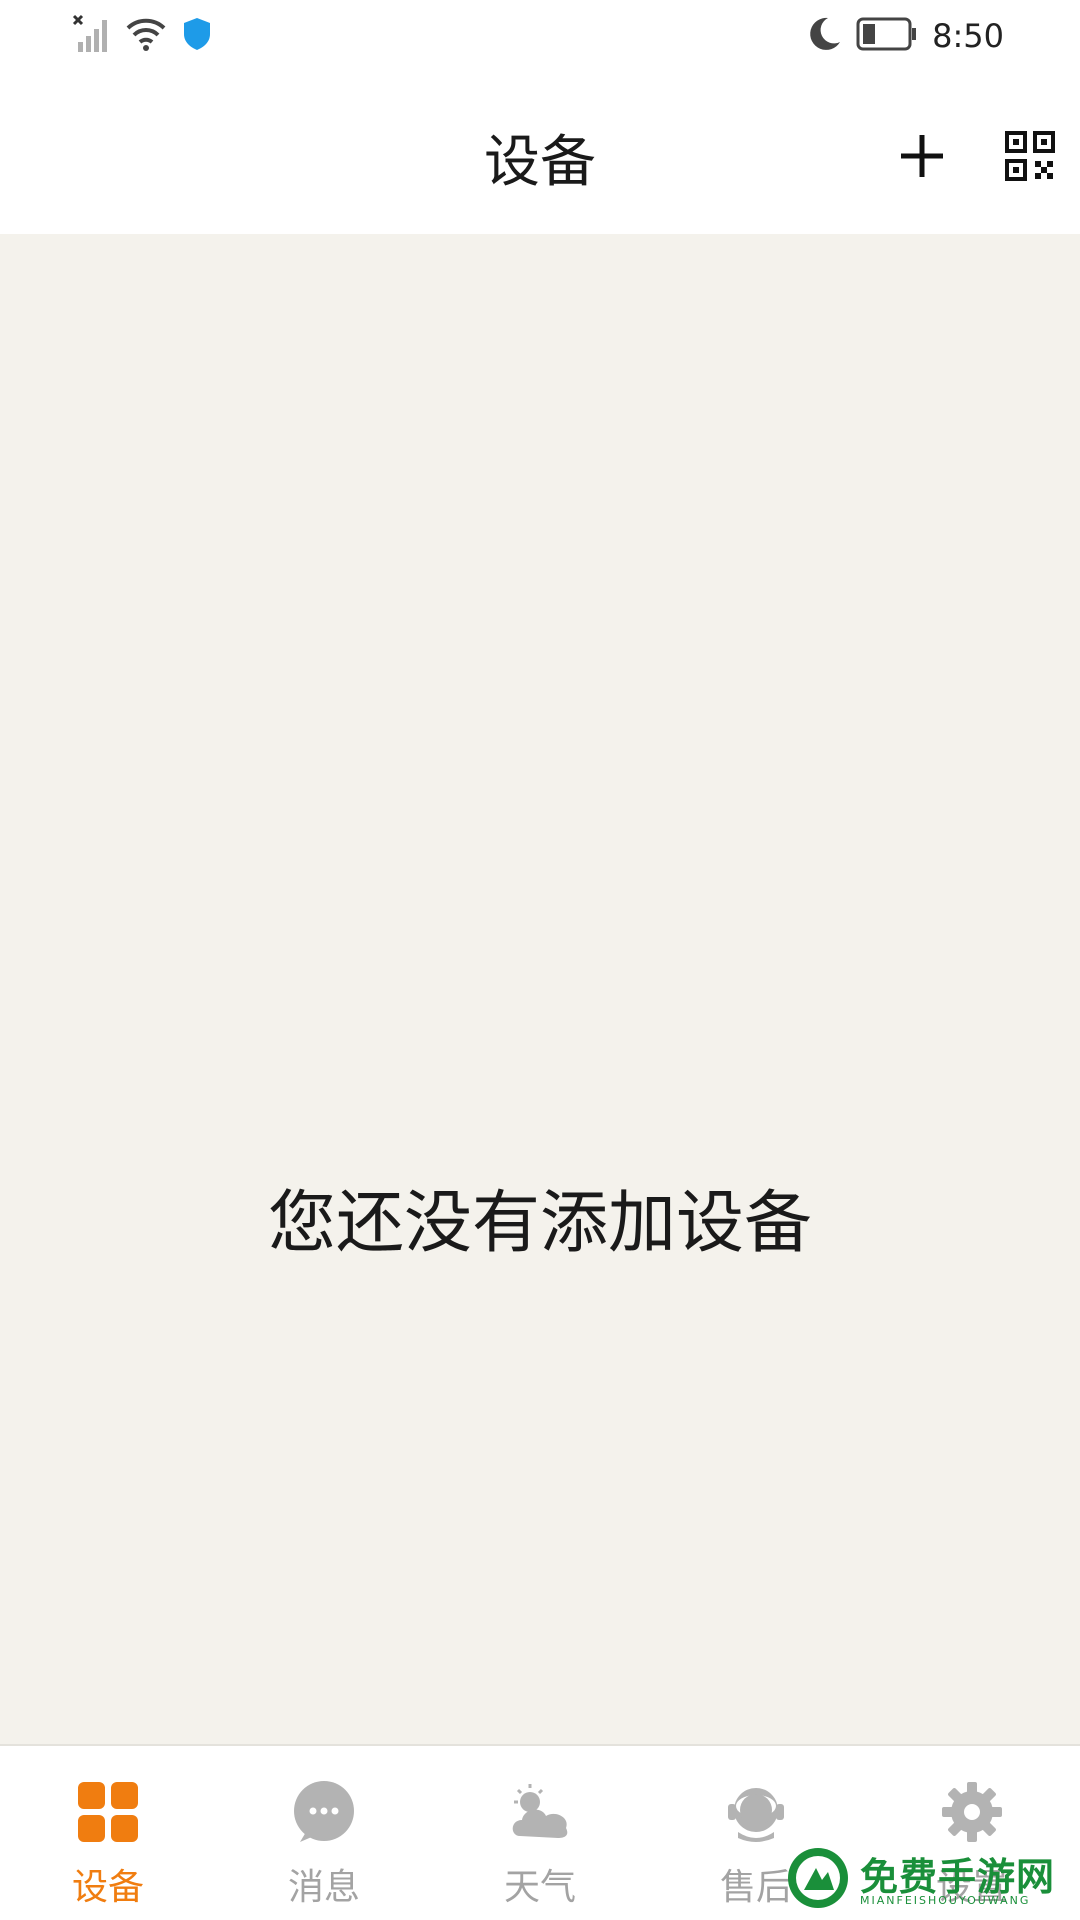 This screenshot has height=1920, width=1080. I want to click on status-bar-right: 8:50, so click(898, 36).